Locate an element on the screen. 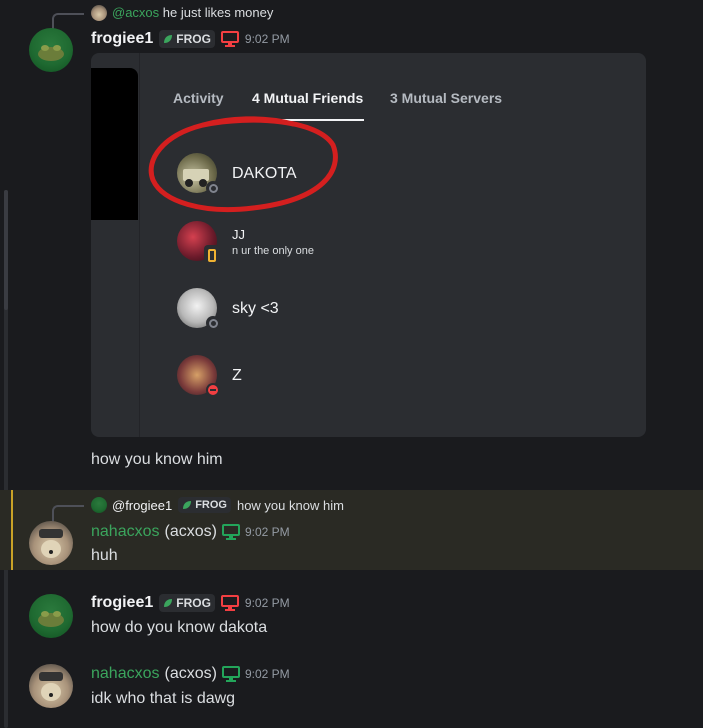  friend-subtitle: n ur the only one is located at coordinates (273, 251).